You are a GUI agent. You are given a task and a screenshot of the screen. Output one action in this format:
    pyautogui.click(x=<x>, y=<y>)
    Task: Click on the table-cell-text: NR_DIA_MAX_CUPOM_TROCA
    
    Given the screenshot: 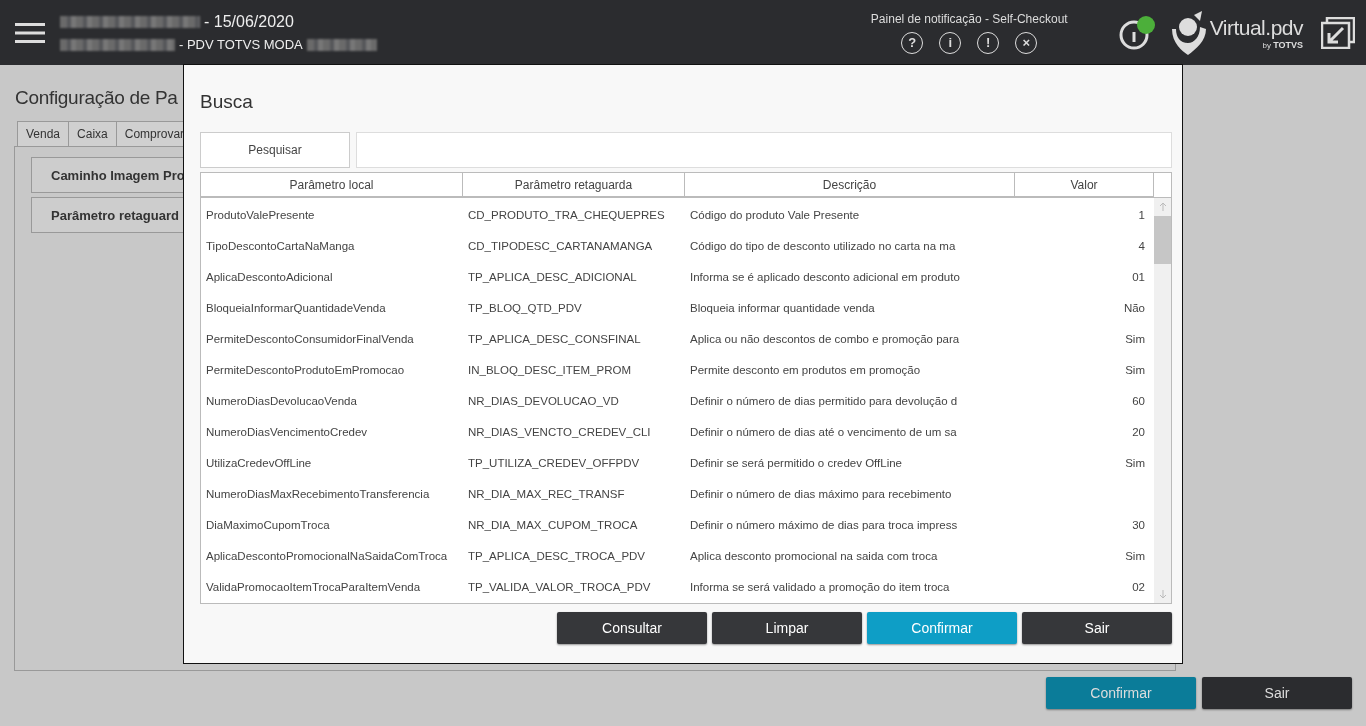 What is the action you would take?
    pyautogui.click(x=553, y=524)
    